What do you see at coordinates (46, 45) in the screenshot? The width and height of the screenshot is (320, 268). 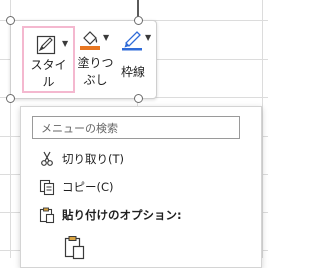 I see `pen-icon` at bounding box center [46, 45].